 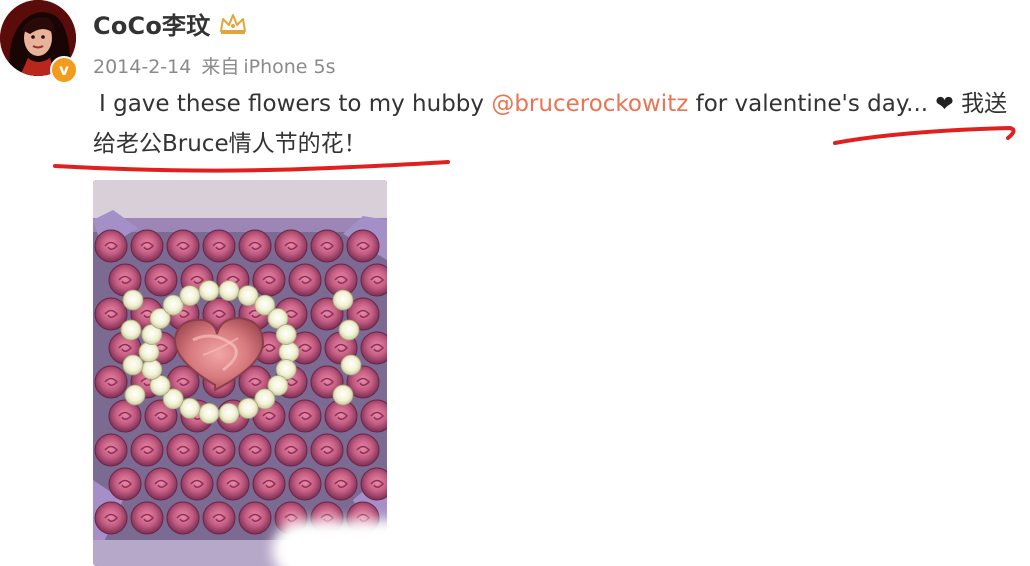 What do you see at coordinates (295, 104) in the screenshot?
I see `post-text-part1: I gave these flowers to my hubby` at bounding box center [295, 104].